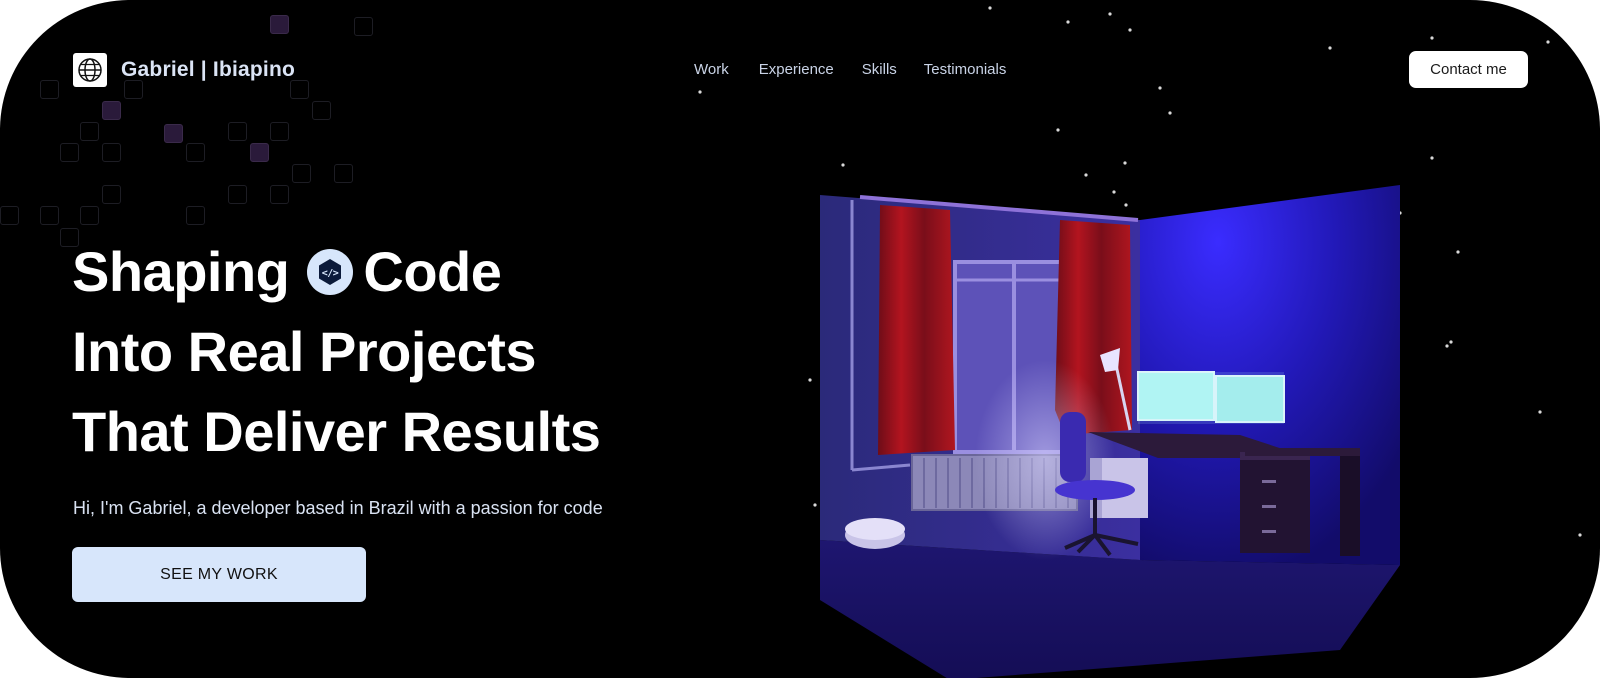 The image size is (1600, 678). Describe the element at coordinates (219, 574) in the screenshot. I see `see-my-work-button: SEE MY WORK` at that location.